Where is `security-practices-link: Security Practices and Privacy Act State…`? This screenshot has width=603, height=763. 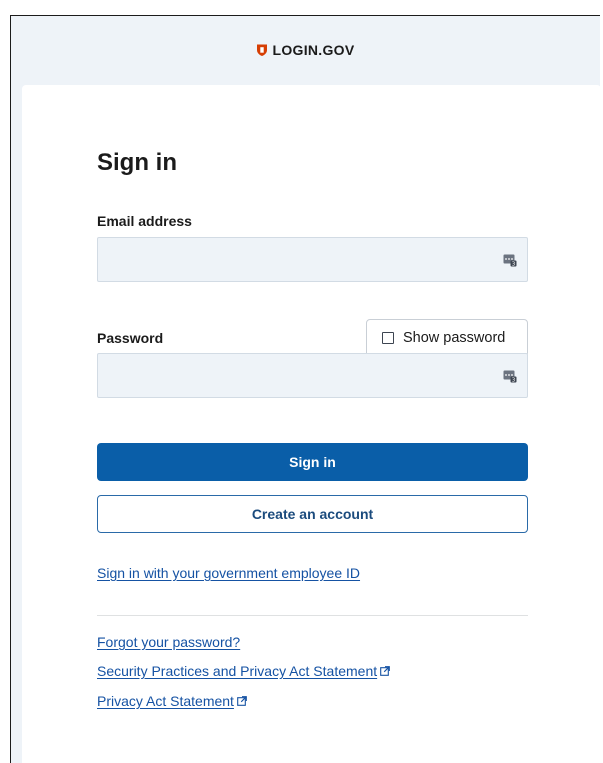 security-practices-link: Security Practices and Privacy Act State… is located at coordinates (243, 671).